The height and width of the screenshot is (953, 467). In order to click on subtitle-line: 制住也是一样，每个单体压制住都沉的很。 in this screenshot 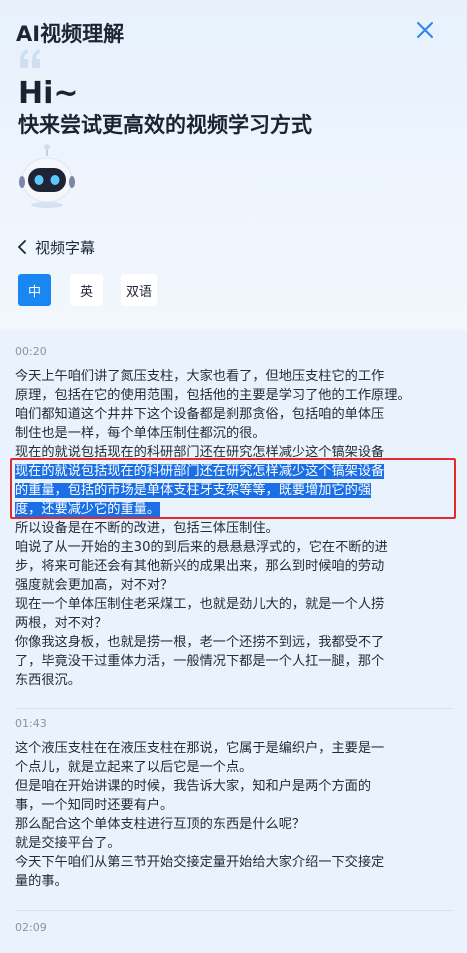, I will do `click(140, 433)`.